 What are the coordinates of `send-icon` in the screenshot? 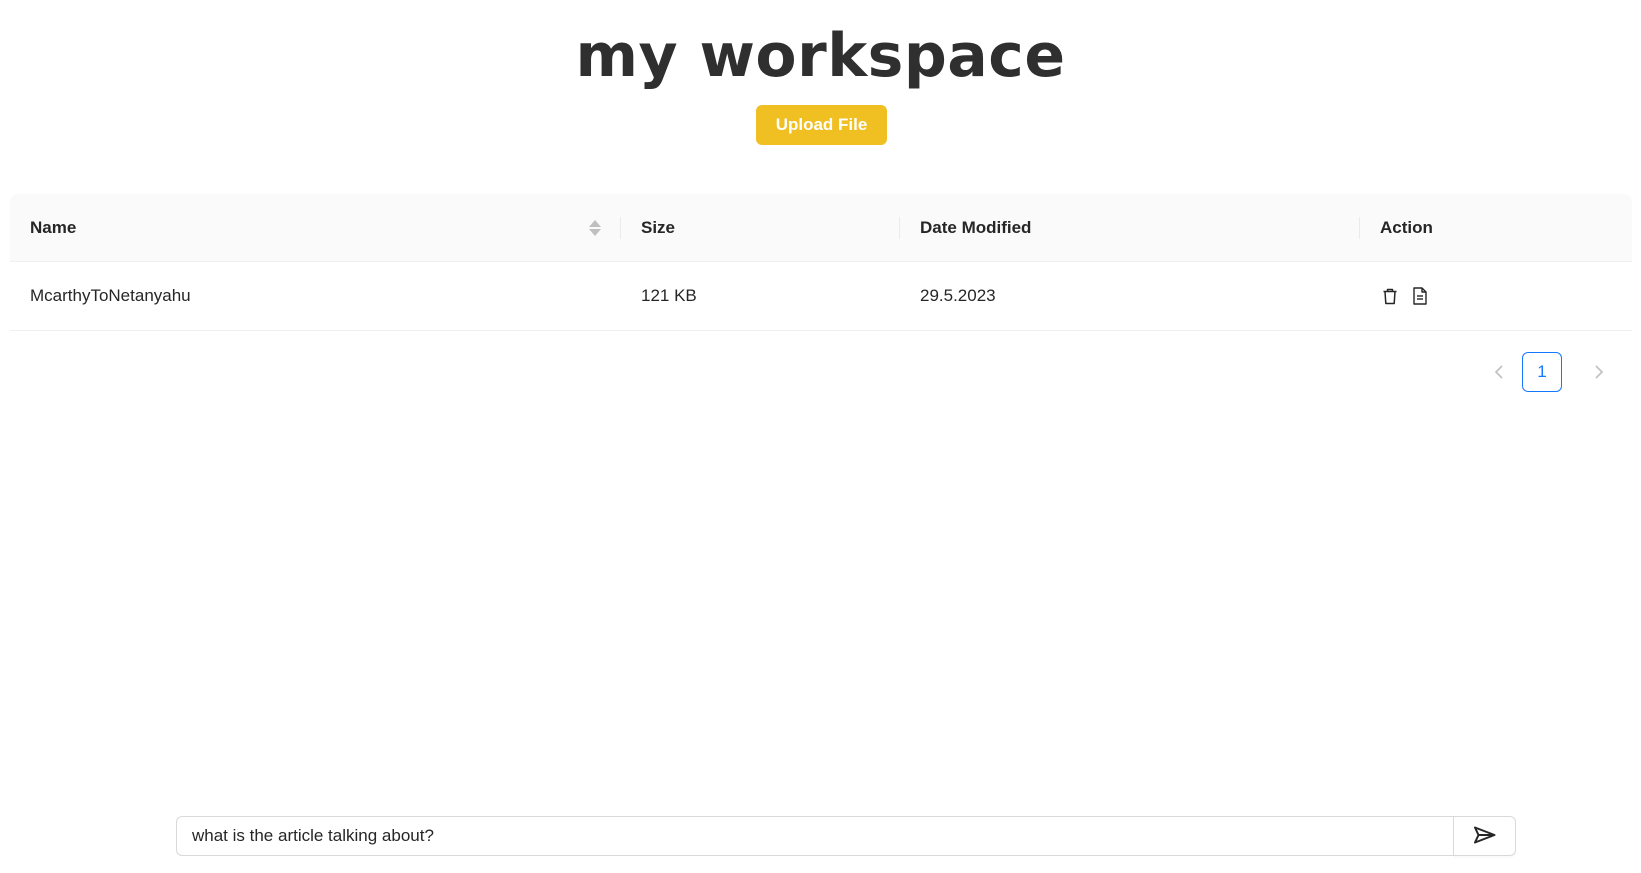 It's located at (1484, 836).